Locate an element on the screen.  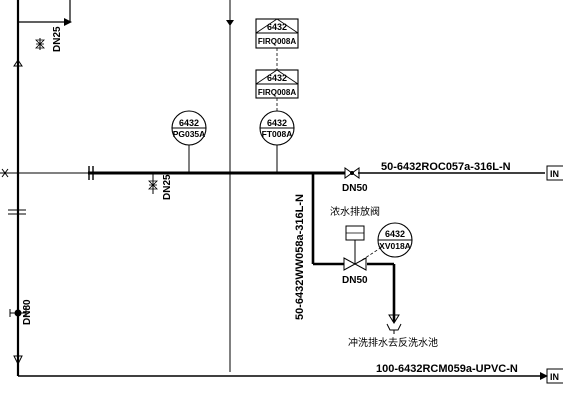
firq008a-lower-number: 6432 is located at coordinates (277, 78).